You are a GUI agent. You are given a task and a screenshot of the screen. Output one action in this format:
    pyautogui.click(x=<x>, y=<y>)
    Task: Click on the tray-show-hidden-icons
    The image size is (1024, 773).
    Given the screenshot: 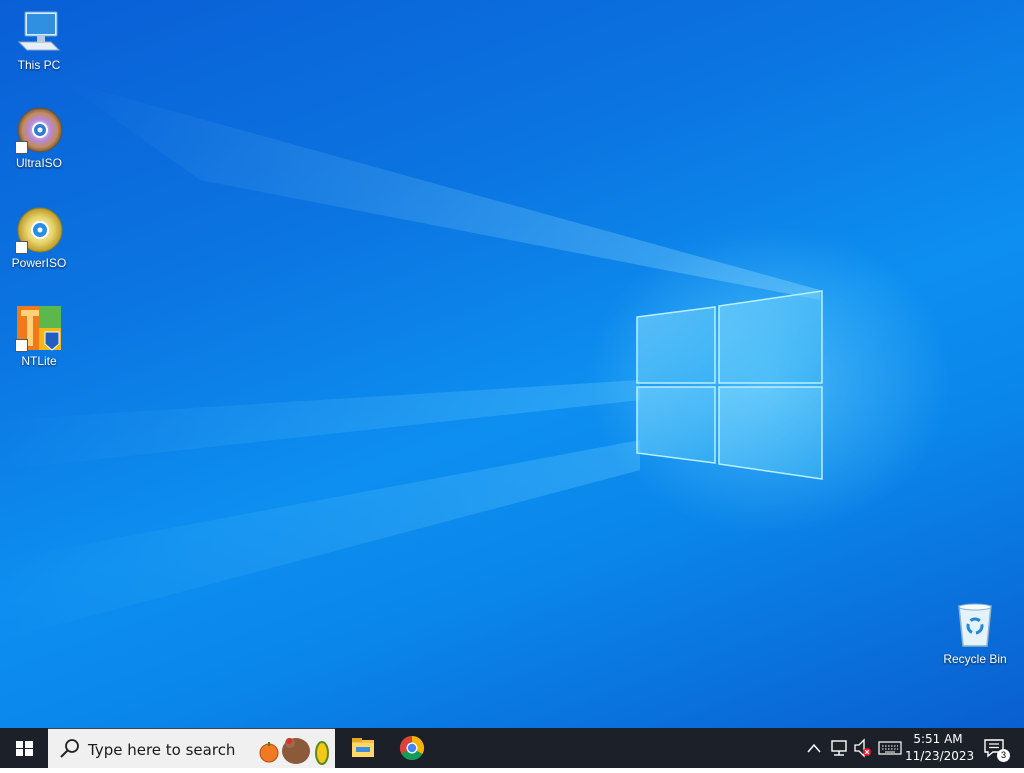 What is the action you would take?
    pyautogui.click(x=814, y=748)
    